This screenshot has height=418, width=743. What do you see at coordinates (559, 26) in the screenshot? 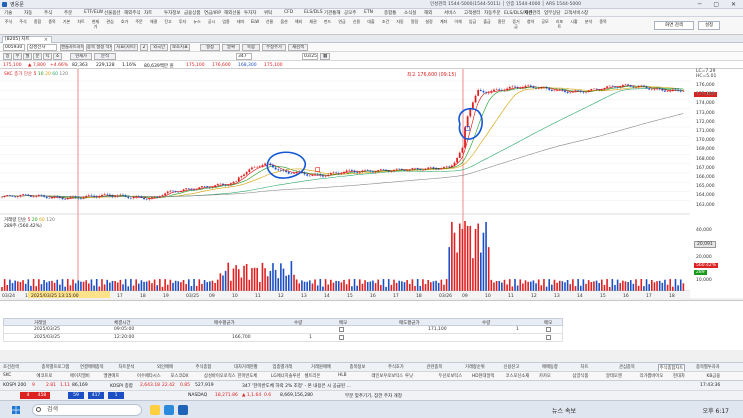
I see `toolbar-button: 리포트` at bounding box center [559, 26].